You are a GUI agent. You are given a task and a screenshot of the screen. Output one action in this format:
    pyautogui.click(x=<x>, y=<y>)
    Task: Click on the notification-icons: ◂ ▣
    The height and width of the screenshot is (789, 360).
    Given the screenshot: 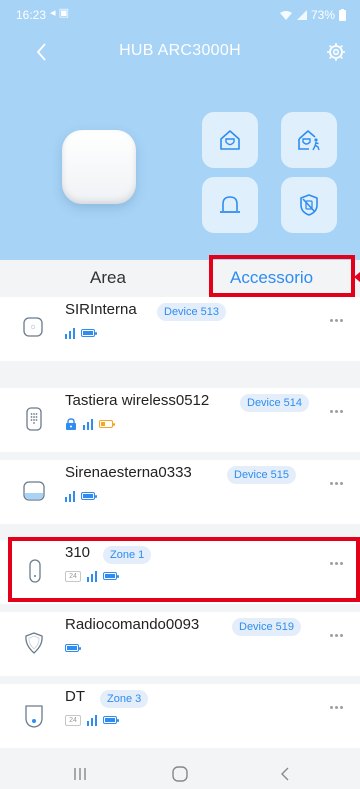 What is the action you would take?
    pyautogui.click(x=59, y=13)
    